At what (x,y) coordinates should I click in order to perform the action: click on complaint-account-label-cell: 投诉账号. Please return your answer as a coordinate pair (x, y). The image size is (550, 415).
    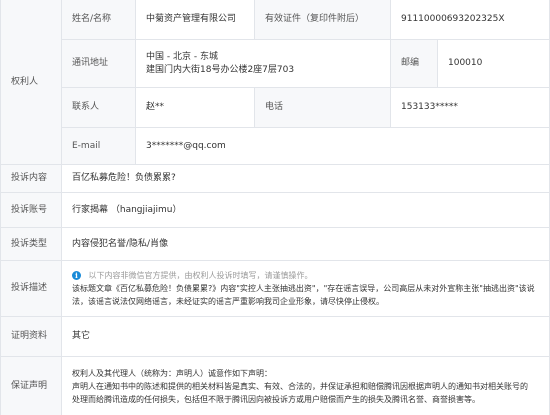
    Looking at the image, I should click on (31, 210).